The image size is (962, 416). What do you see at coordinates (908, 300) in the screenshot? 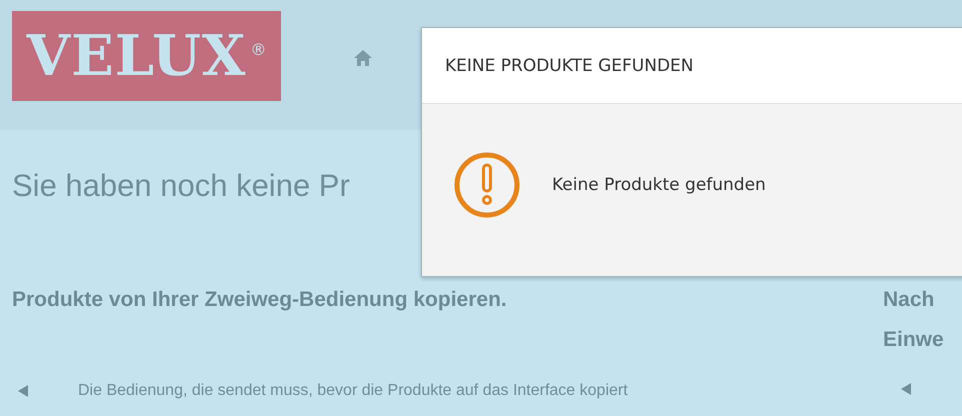
I see `section-heading: Nach` at bounding box center [908, 300].